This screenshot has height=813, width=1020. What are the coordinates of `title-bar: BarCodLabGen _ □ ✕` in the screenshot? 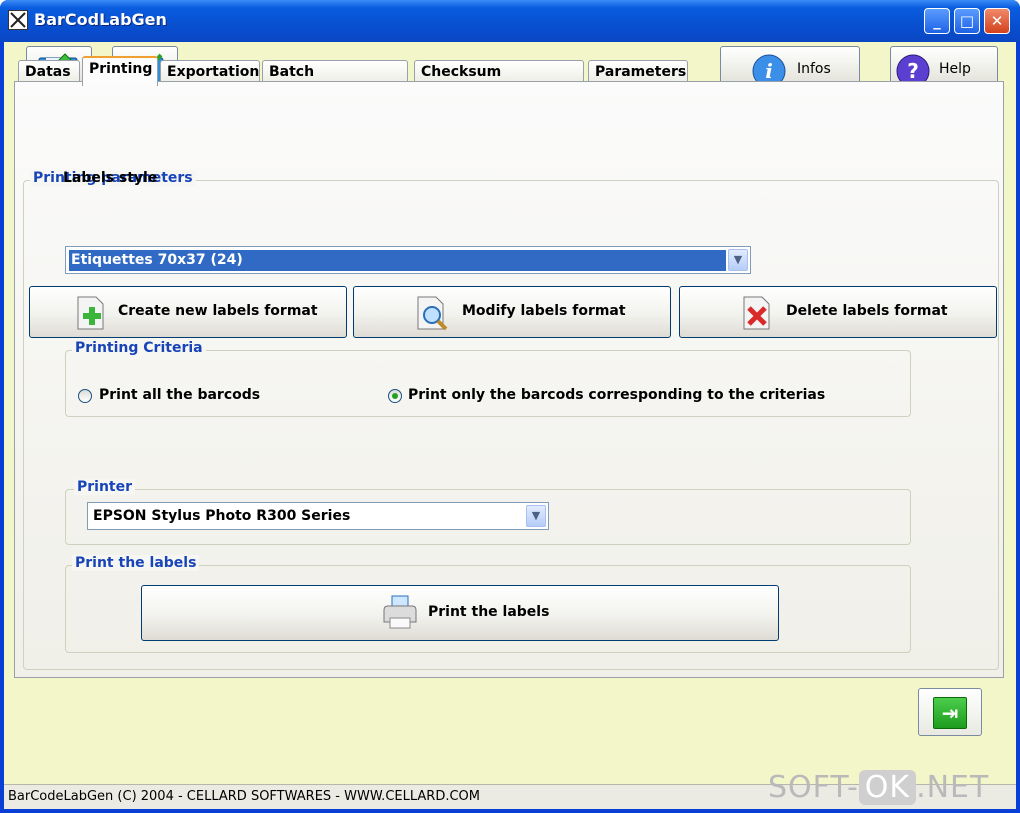 It's located at (510, 21).